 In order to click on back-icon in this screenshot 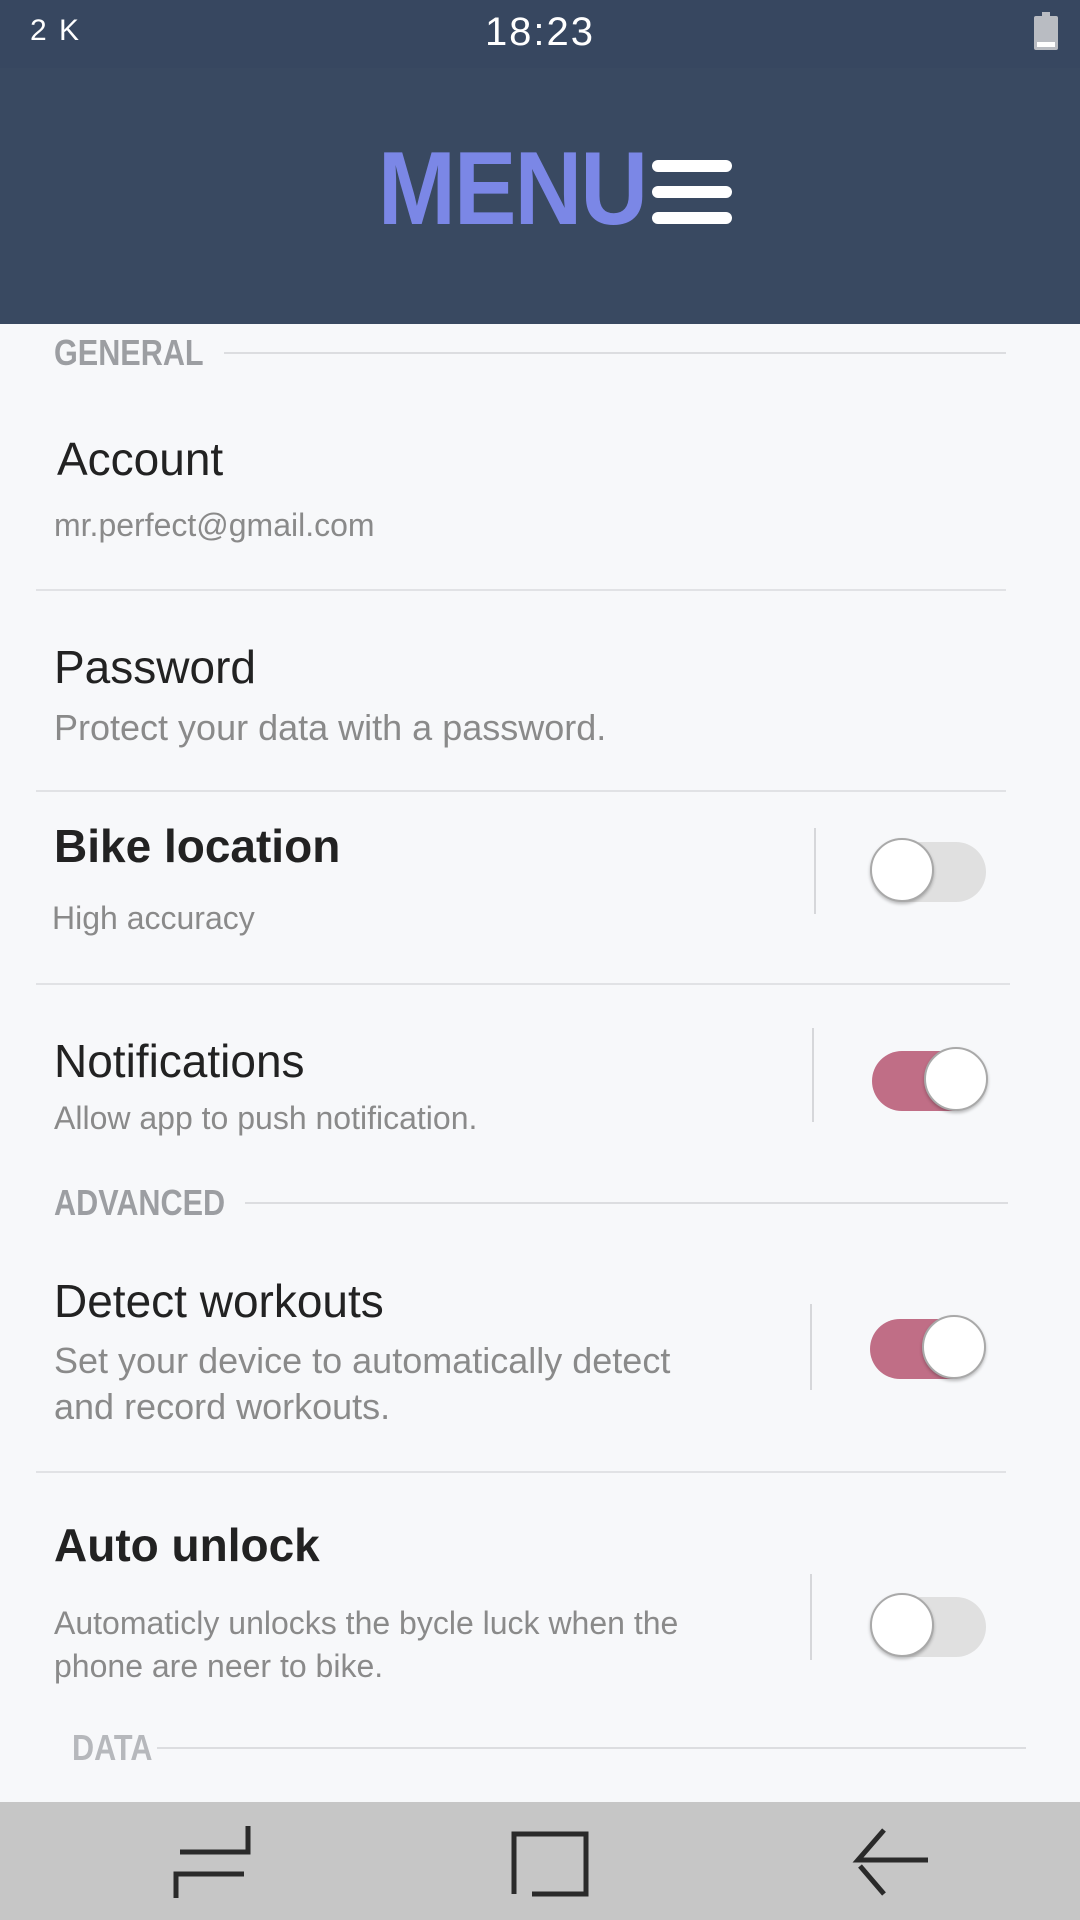, I will do `click(888, 1862)`.